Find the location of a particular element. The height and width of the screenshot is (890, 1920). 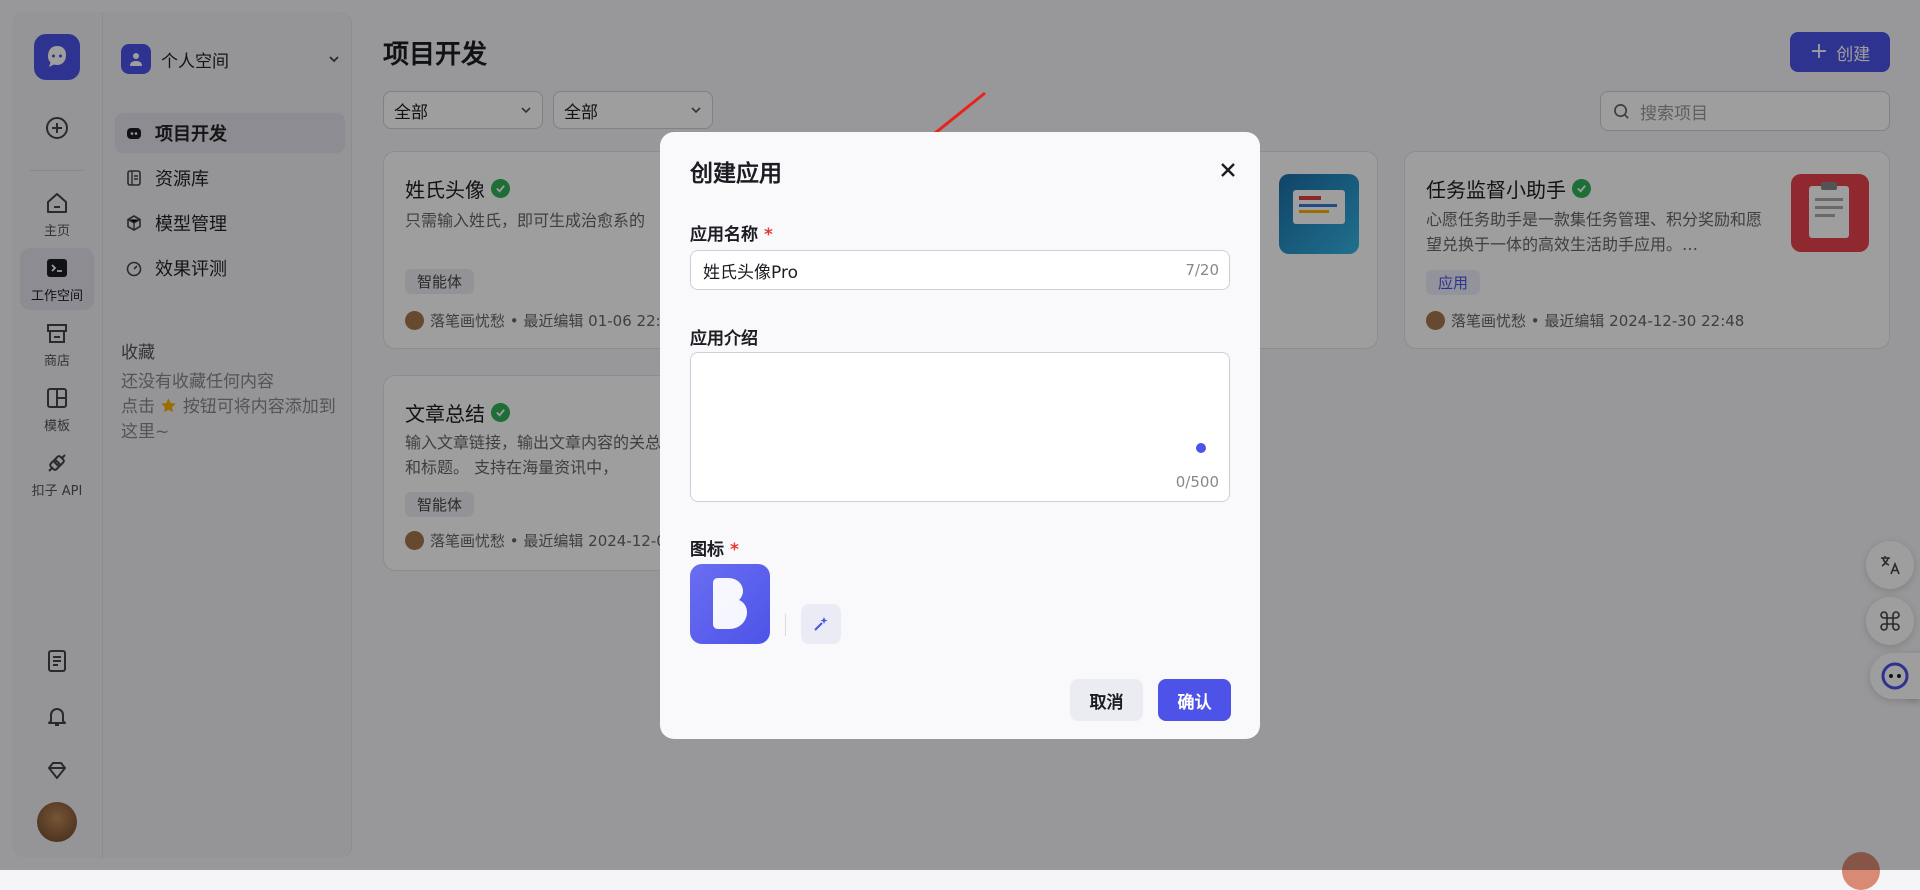

desc-counter: 0/500 is located at coordinates (1197, 482).